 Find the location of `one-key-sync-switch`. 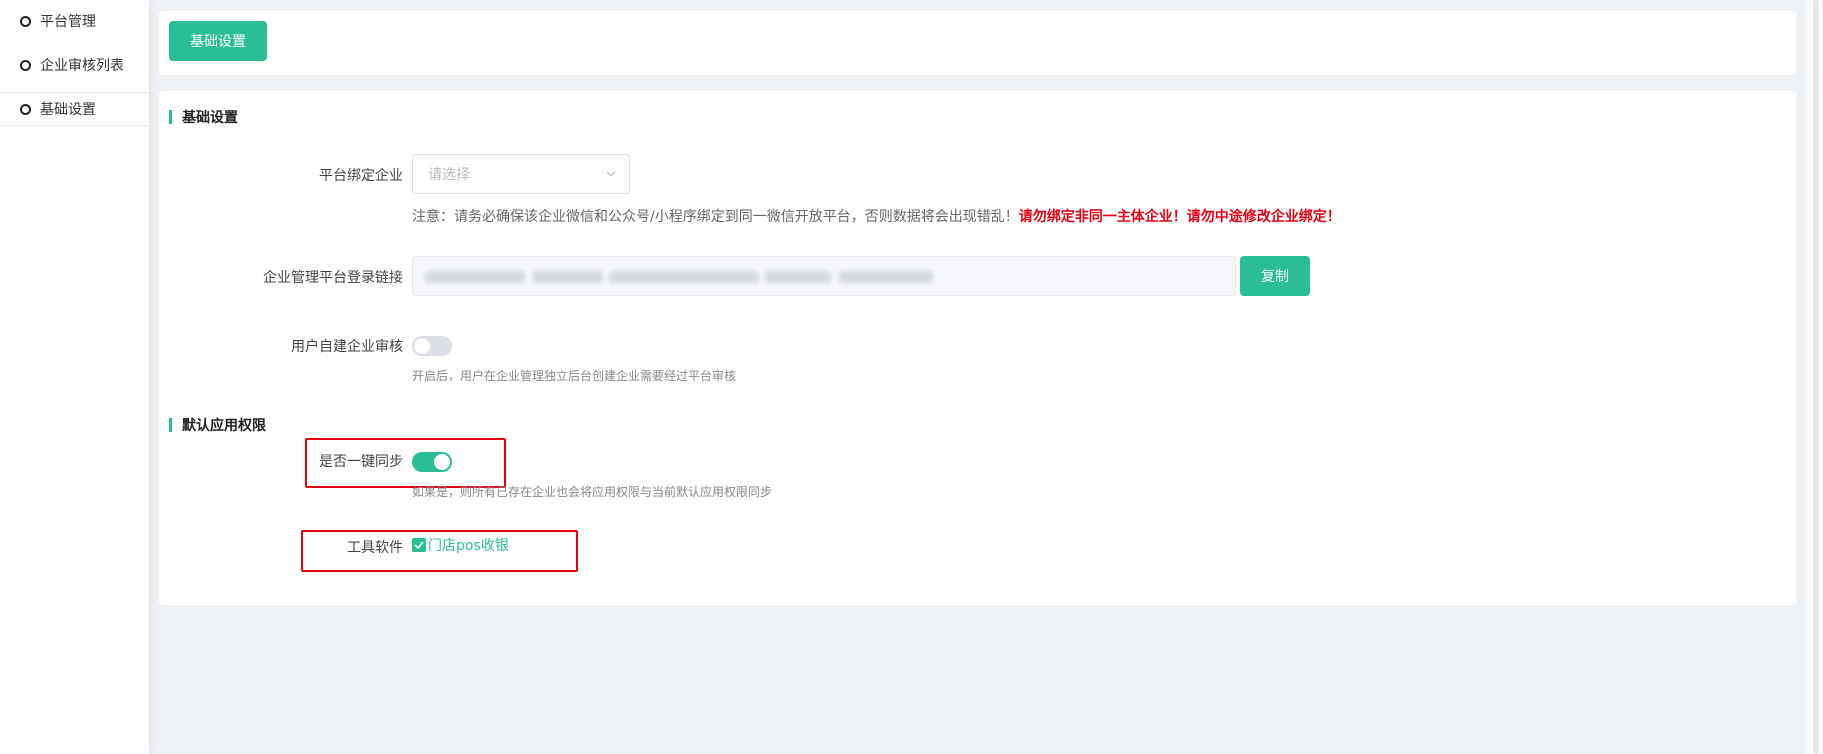

one-key-sync-switch is located at coordinates (432, 462).